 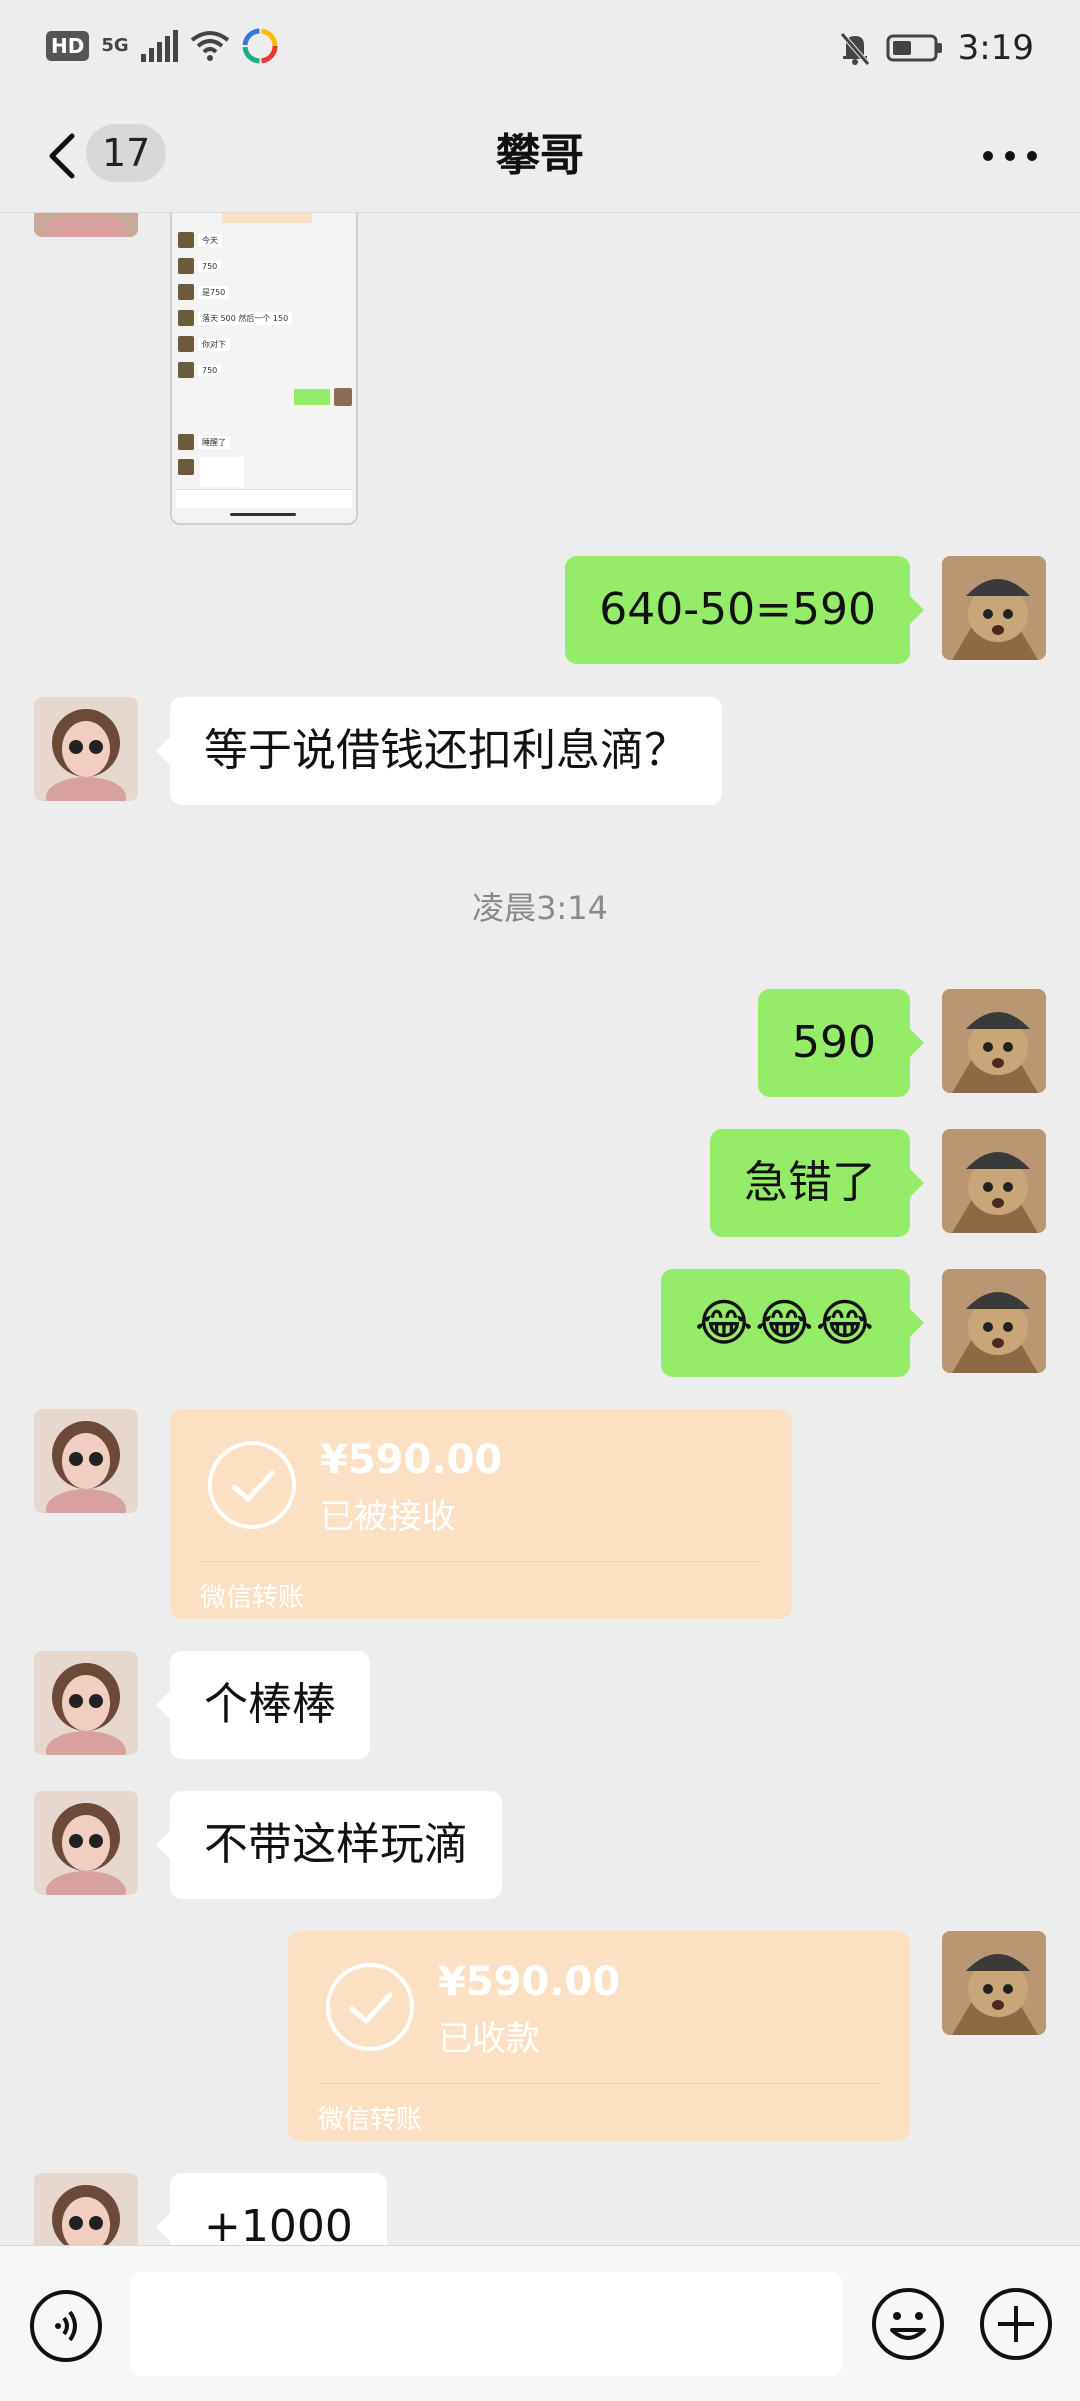 What do you see at coordinates (817, 1183) in the screenshot?
I see `outgoing-message: 急错了` at bounding box center [817, 1183].